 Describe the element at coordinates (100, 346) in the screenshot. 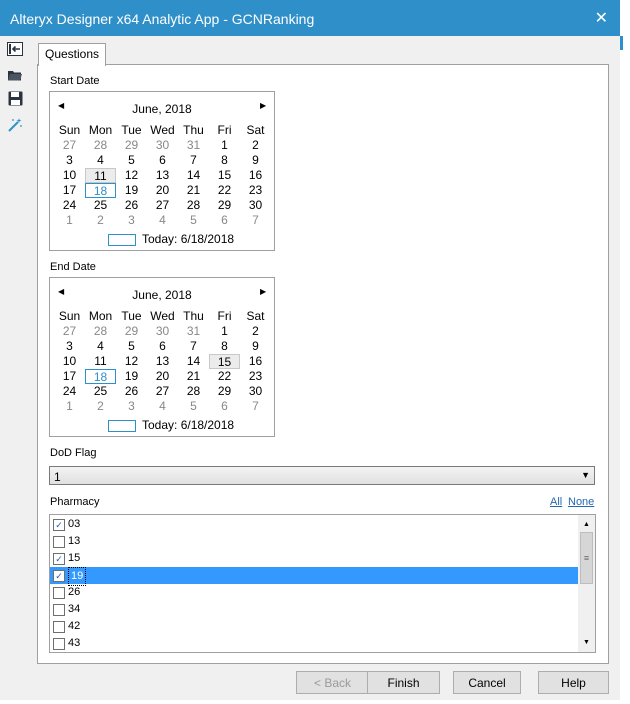

I see `calendar-day: 4` at that location.